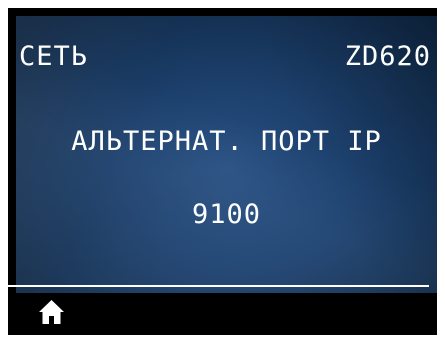  What do you see at coordinates (218, 286) in the screenshot?
I see `footer-divider` at bounding box center [218, 286].